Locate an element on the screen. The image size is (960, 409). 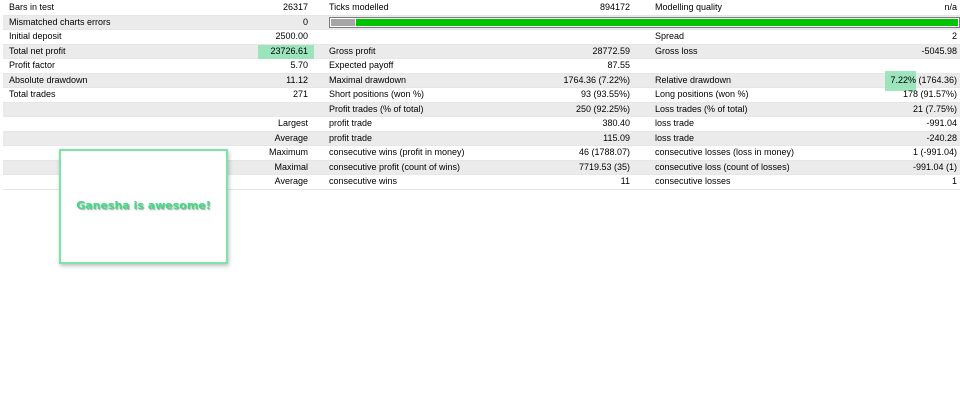
label-long-positions: Long positions (won %) is located at coordinates (702, 94).